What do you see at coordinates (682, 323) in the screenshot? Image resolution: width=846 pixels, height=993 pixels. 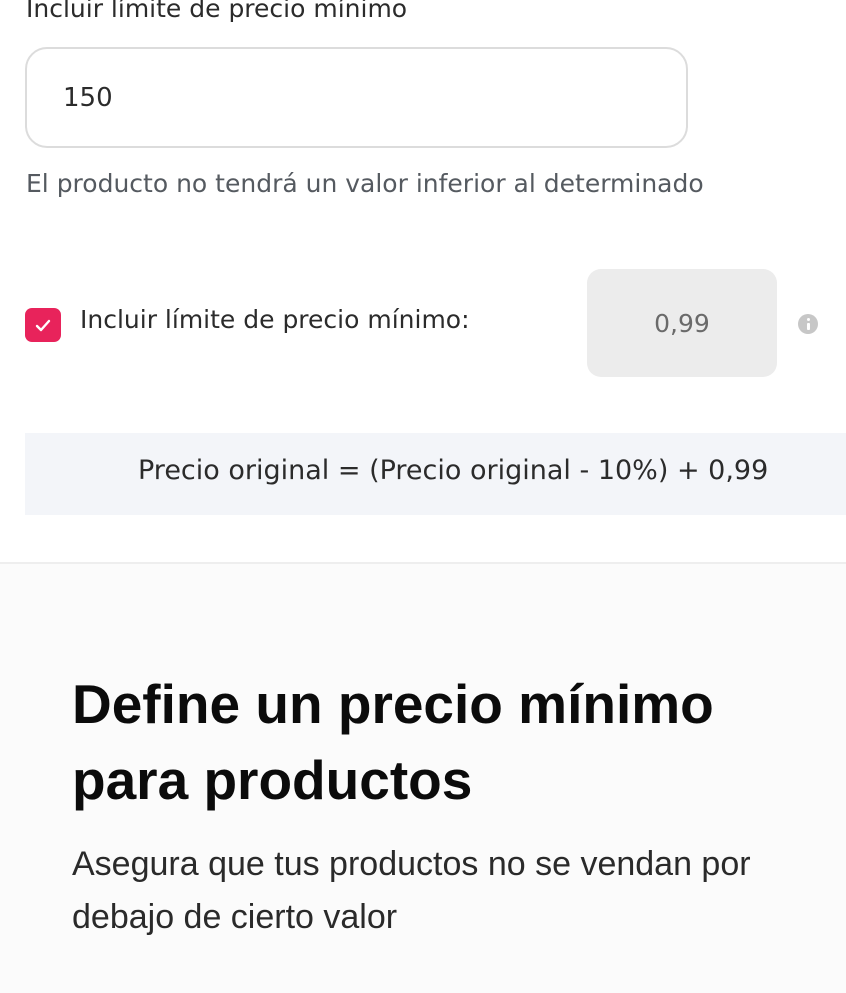 I see `min-price-value-field: 0,99` at bounding box center [682, 323].